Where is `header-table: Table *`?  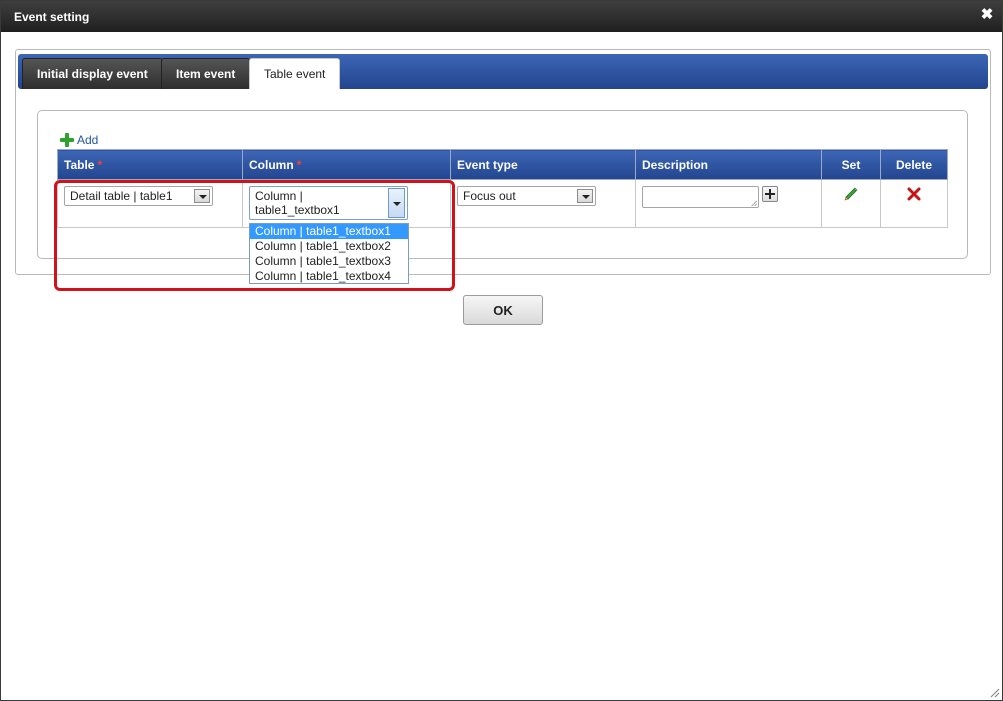 header-table: Table * is located at coordinates (150, 164).